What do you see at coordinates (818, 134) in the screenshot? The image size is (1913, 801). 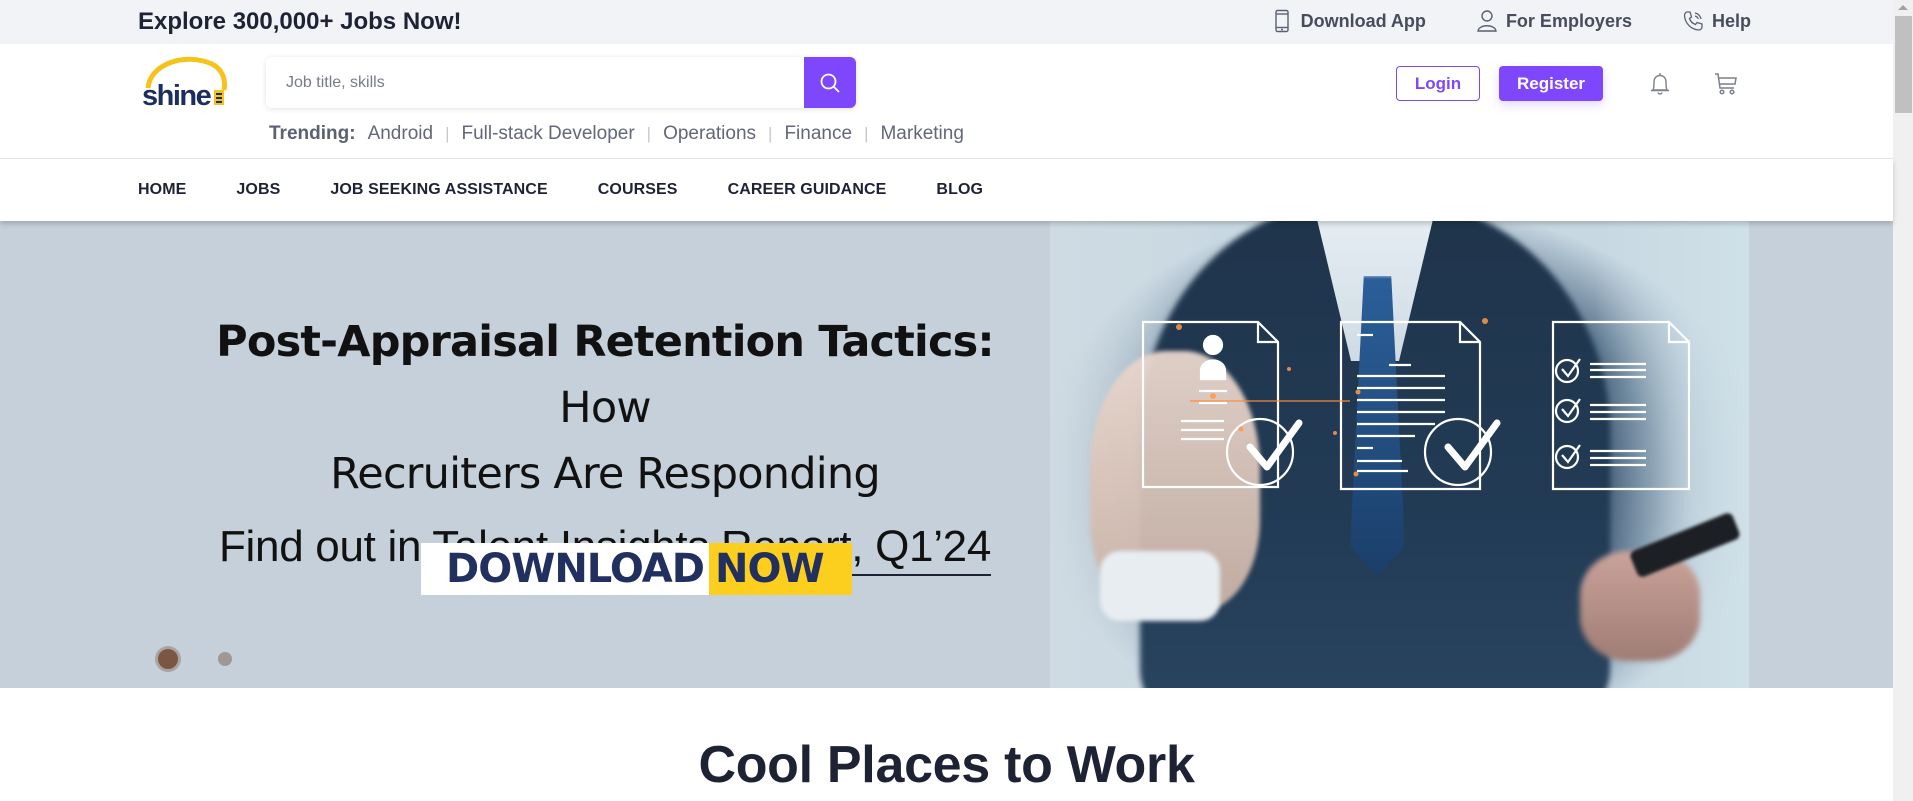 I see `trending-item: Finance` at bounding box center [818, 134].